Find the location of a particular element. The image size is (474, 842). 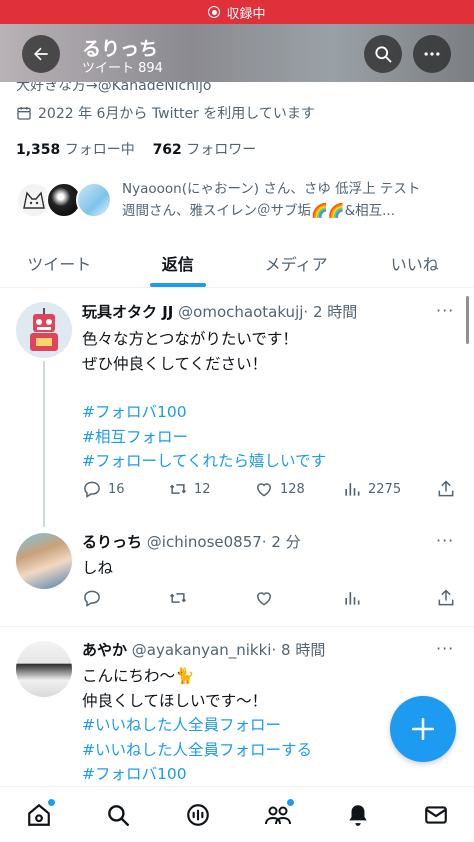

view-count: 2275 is located at coordinates (385, 489).